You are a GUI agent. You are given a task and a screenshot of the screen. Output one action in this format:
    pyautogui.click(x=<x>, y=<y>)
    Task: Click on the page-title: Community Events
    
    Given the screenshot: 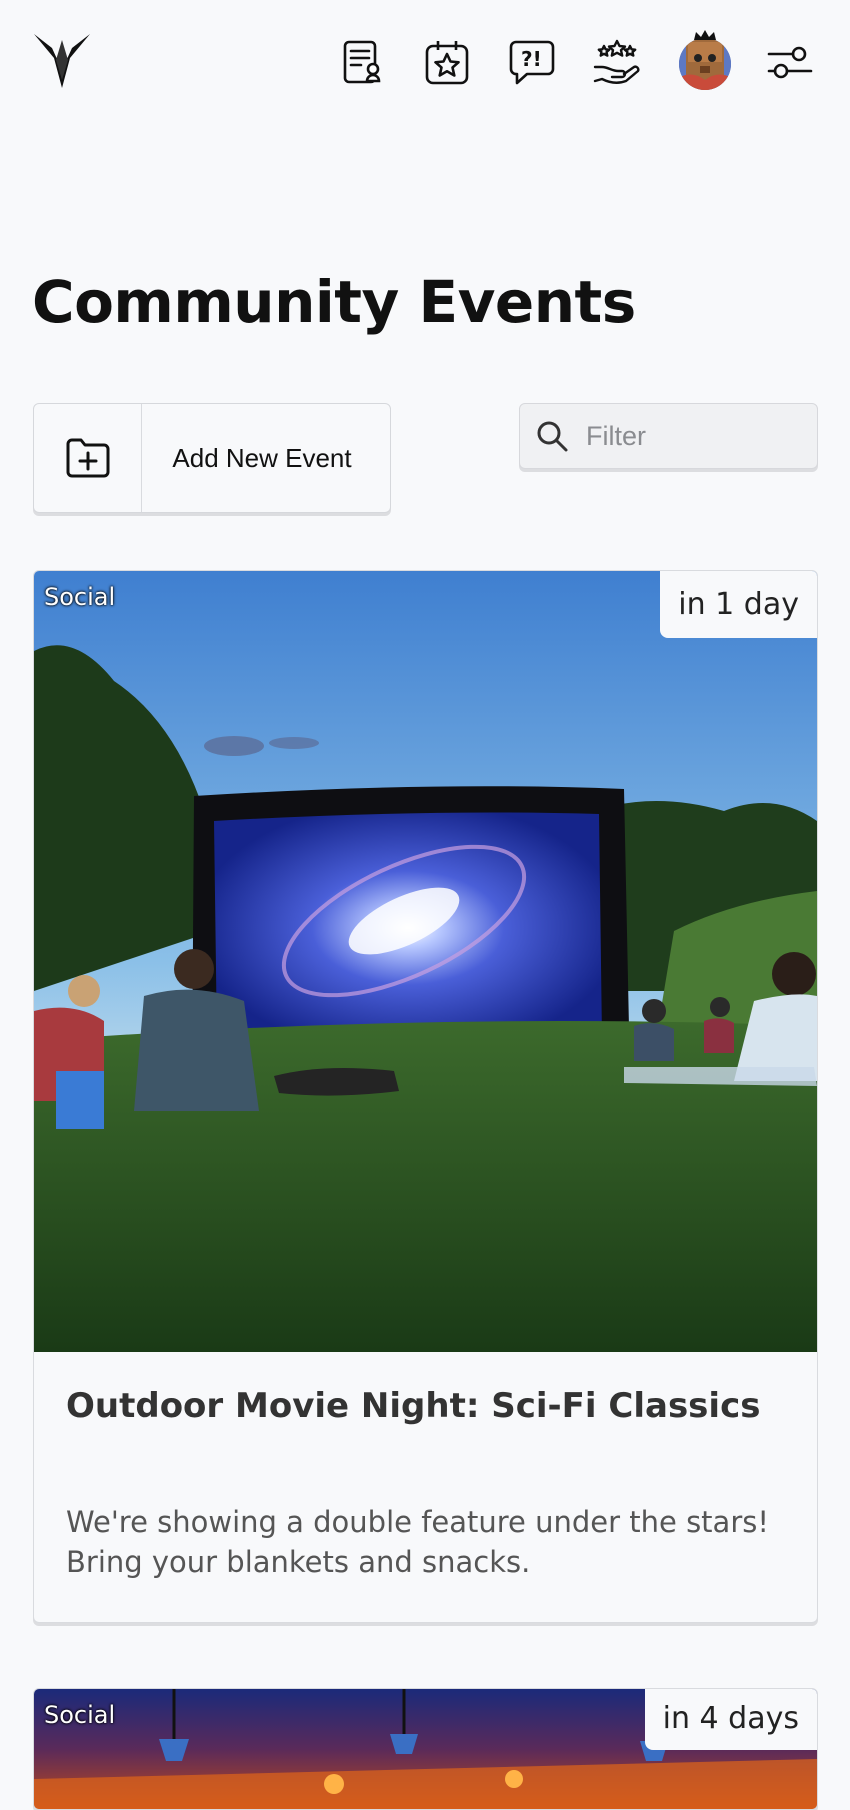 What is the action you would take?
    pyautogui.click(x=334, y=302)
    